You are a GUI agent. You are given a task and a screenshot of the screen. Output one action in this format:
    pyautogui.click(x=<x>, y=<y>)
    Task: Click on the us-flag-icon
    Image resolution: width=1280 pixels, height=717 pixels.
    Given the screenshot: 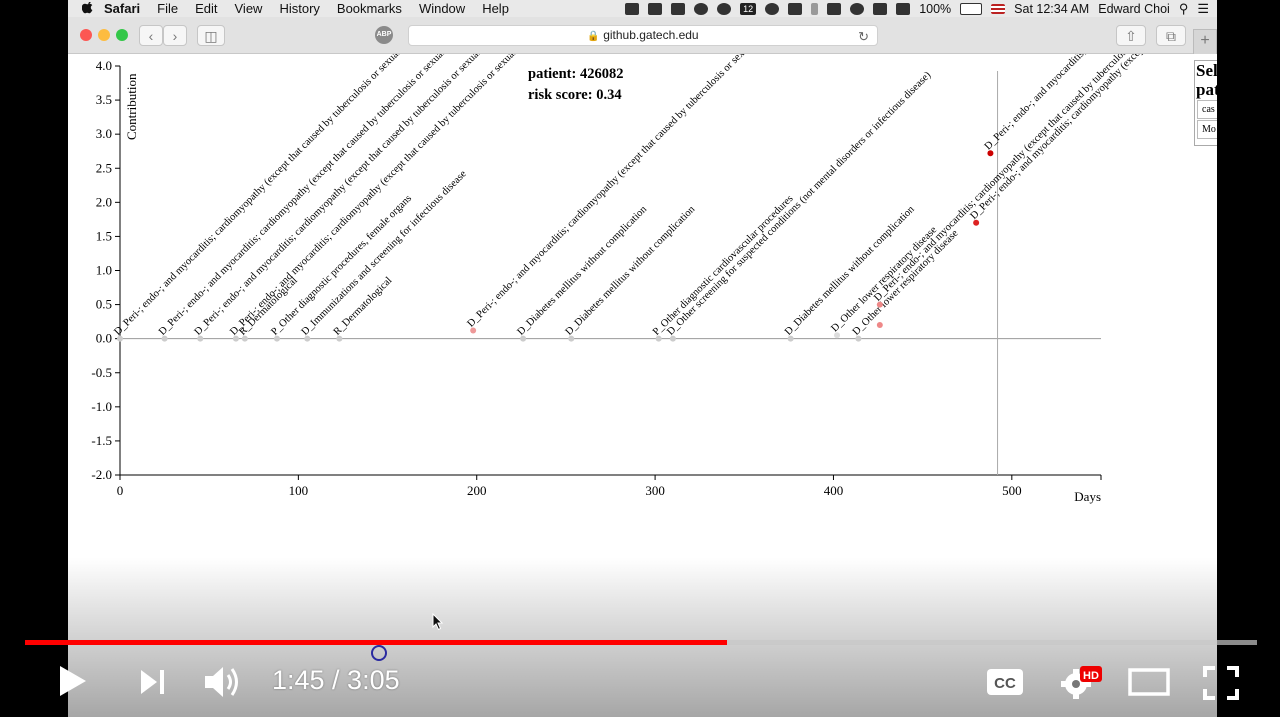 What is the action you would take?
    pyautogui.click(x=998, y=8)
    